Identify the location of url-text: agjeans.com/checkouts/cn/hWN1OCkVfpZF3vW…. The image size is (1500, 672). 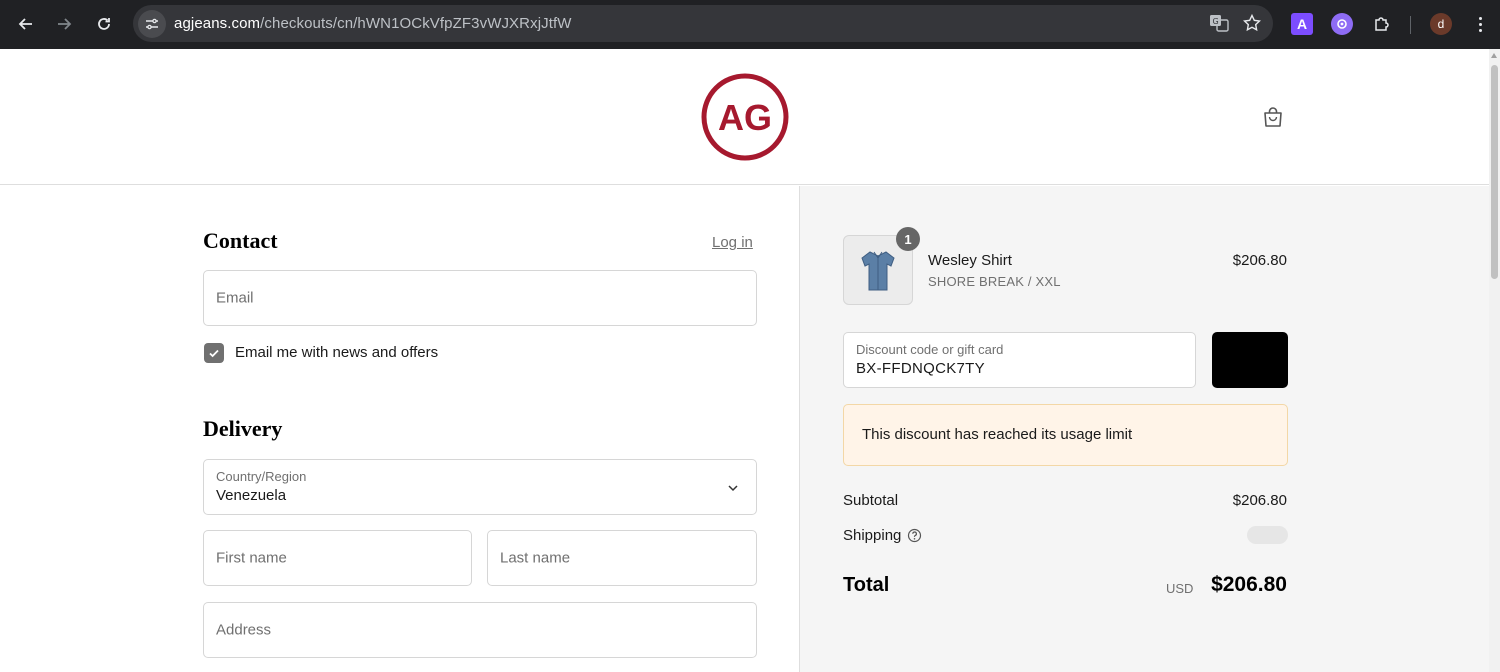
(373, 23).